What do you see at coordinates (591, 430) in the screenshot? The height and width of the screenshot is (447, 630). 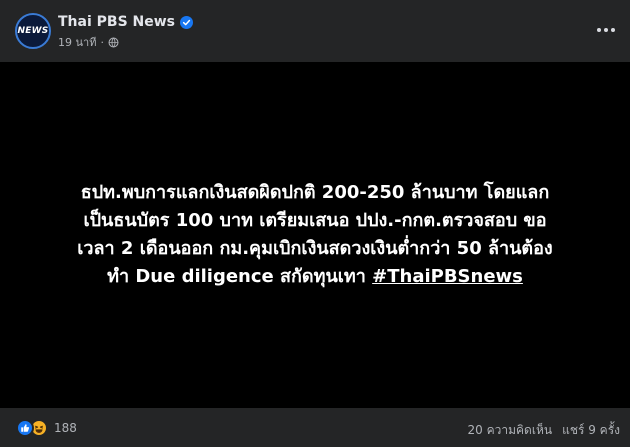 I see `shares-count-link: แชร์ 9 ครั้ง` at bounding box center [591, 430].